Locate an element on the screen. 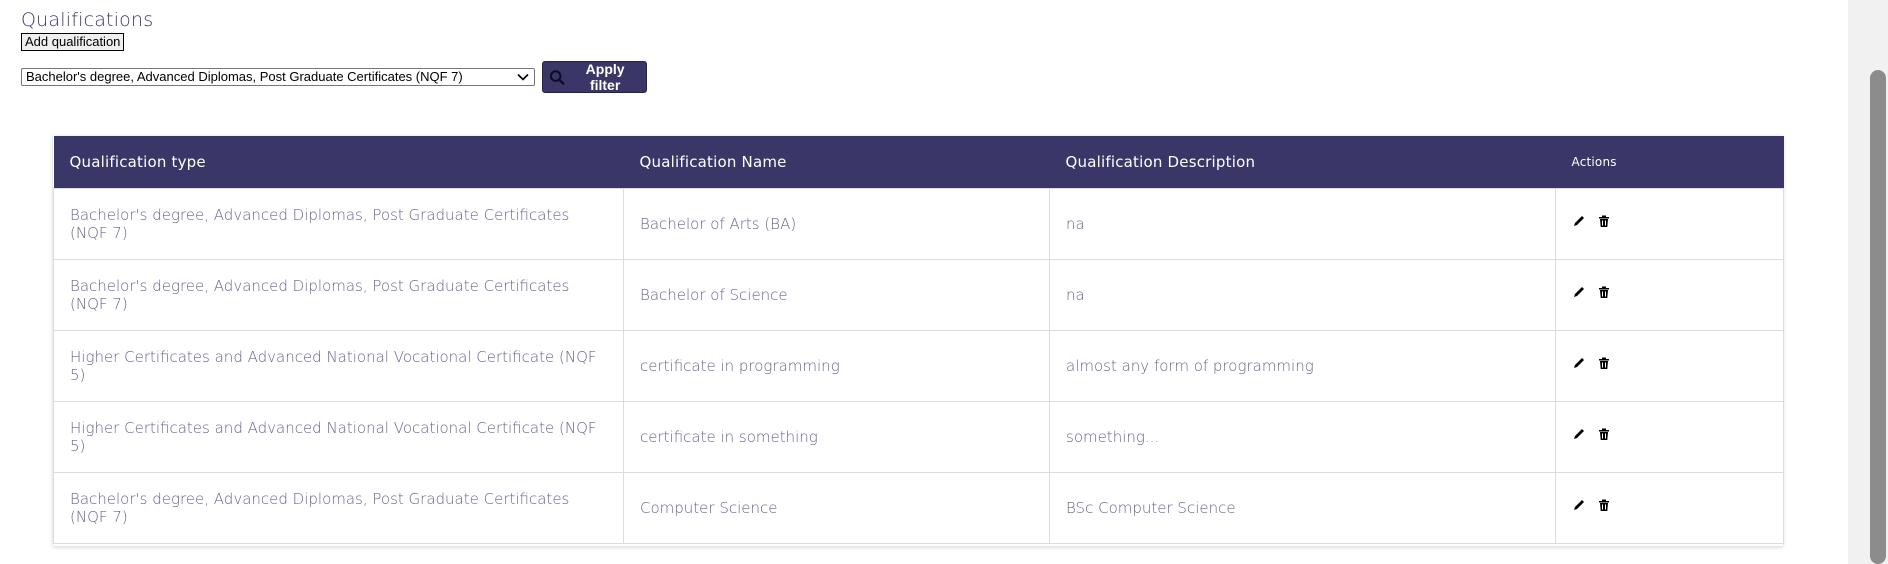 This screenshot has width=1888, height=564. cell-name: certificate in programming is located at coordinates (836, 365).